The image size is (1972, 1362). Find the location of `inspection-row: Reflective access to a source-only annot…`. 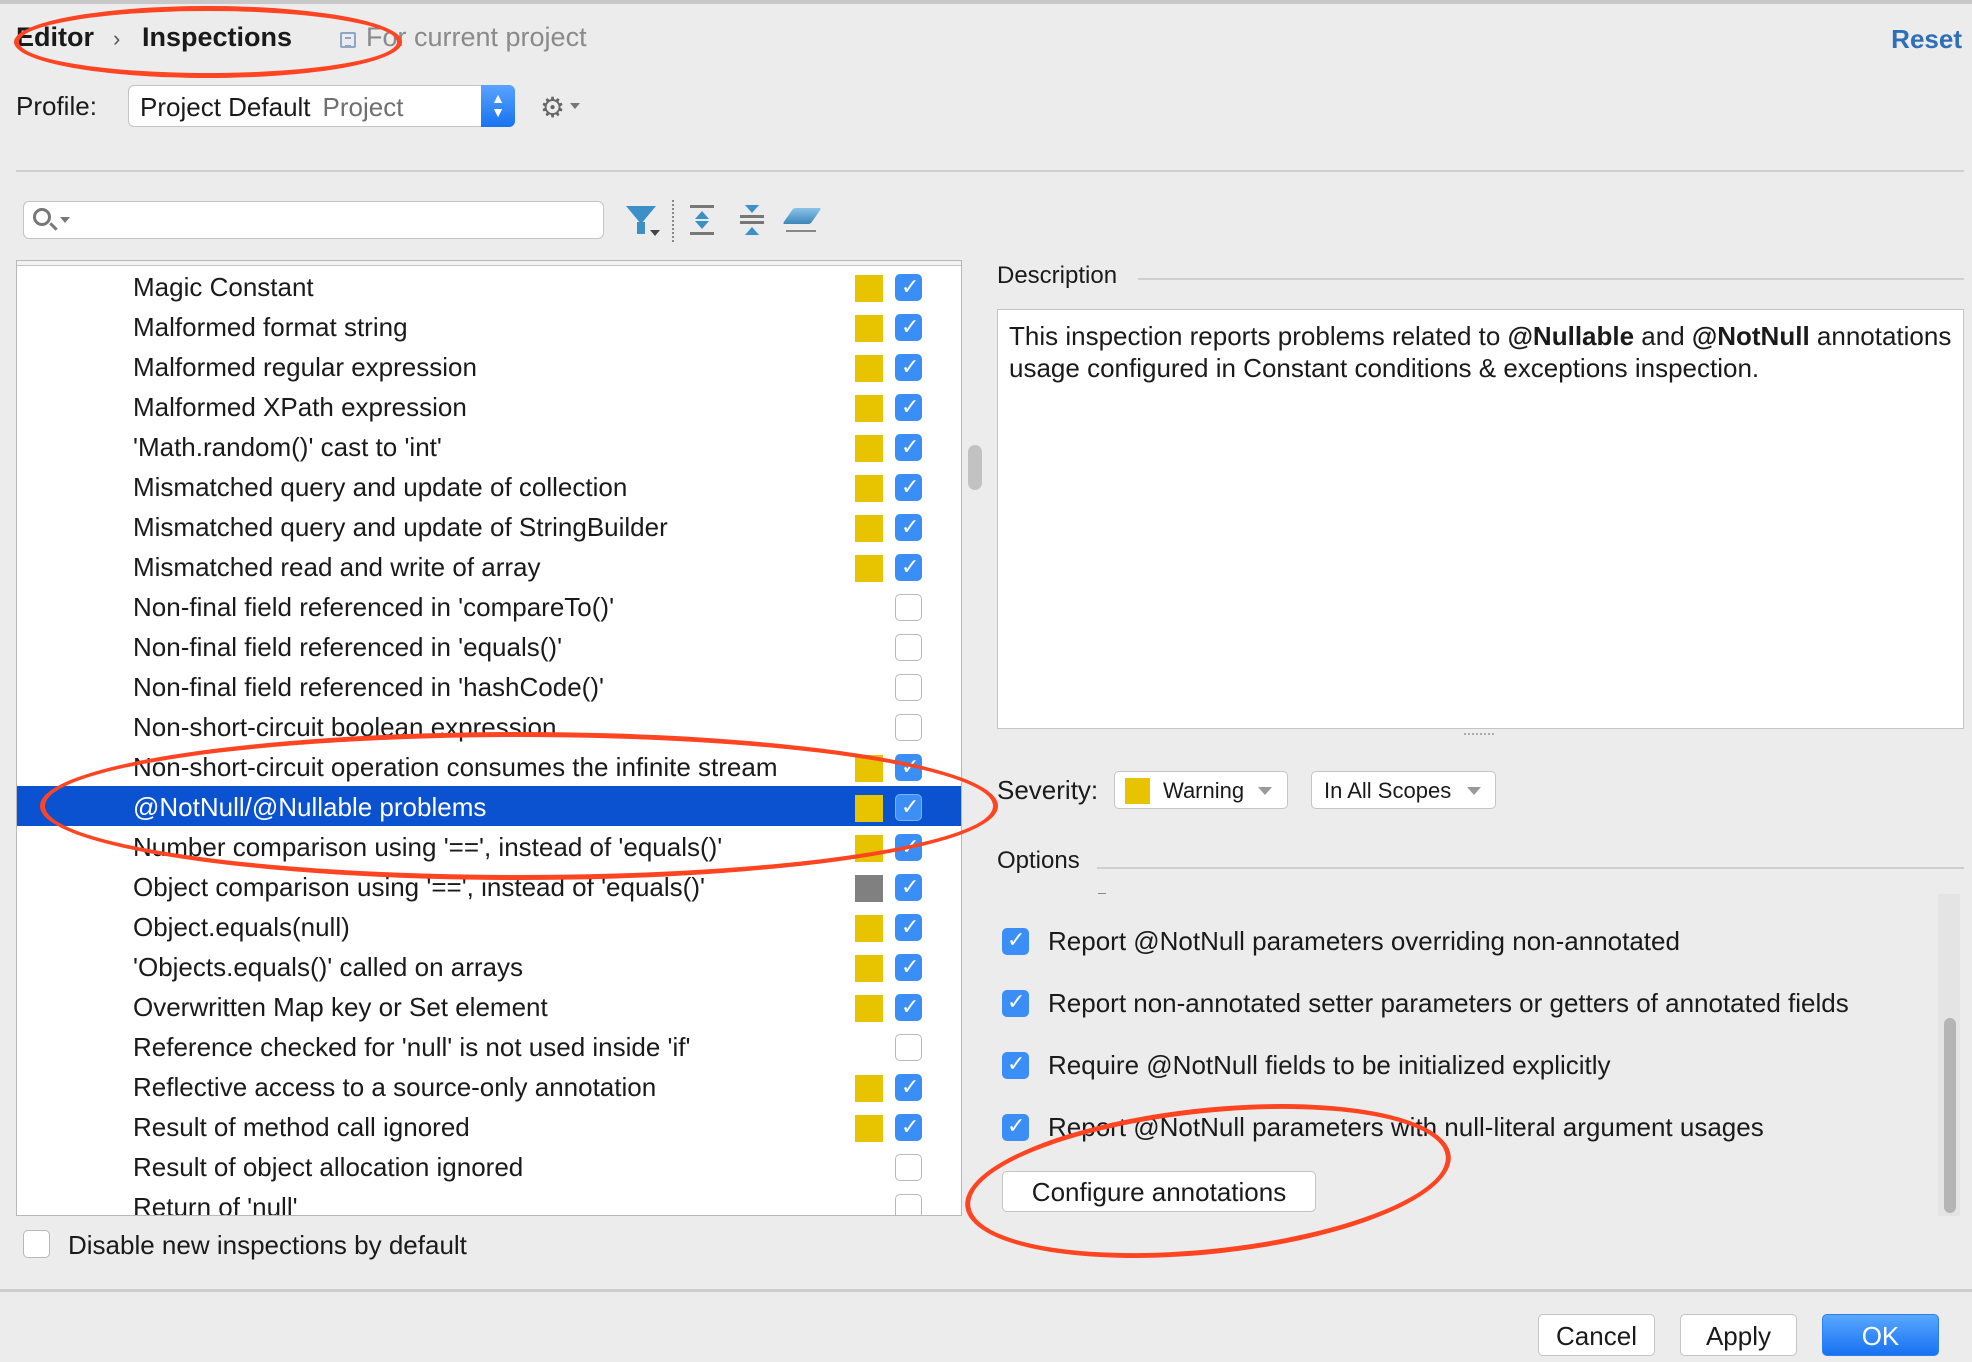

inspection-row: Reflective access to a source-only annot… is located at coordinates (489, 1086).